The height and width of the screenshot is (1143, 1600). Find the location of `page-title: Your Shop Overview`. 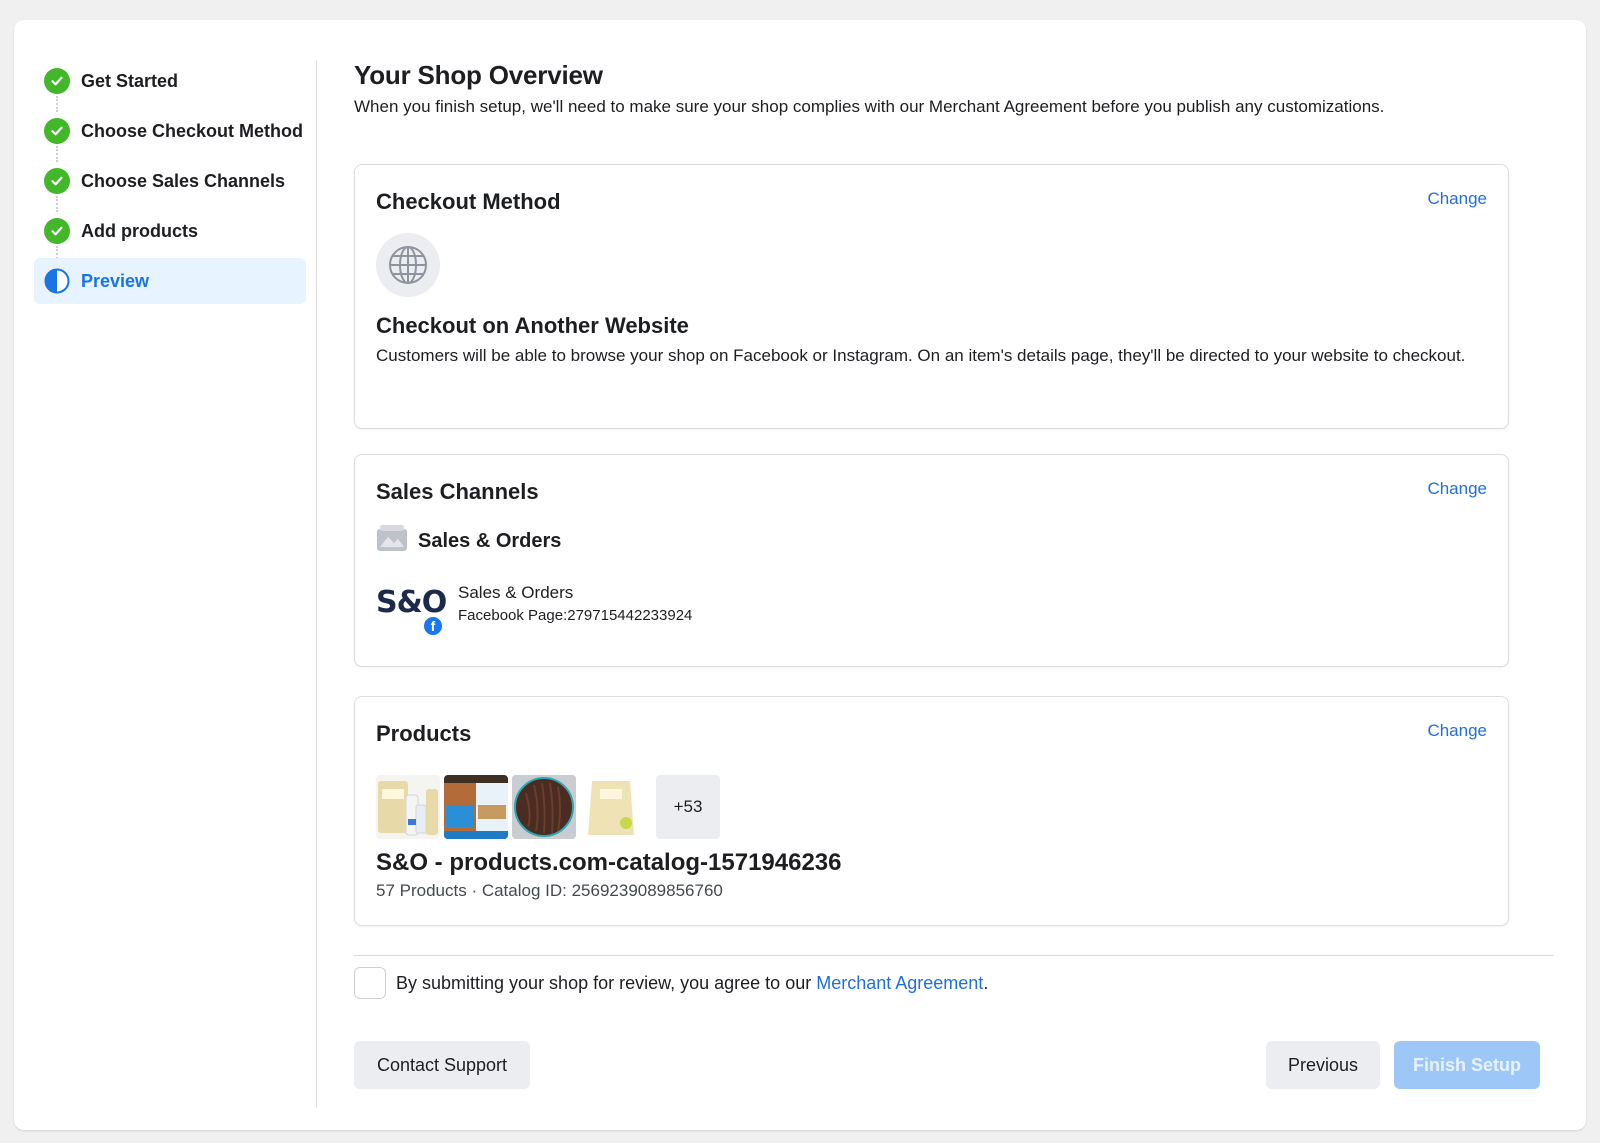

page-title: Your Shop Overview is located at coordinates (478, 75).